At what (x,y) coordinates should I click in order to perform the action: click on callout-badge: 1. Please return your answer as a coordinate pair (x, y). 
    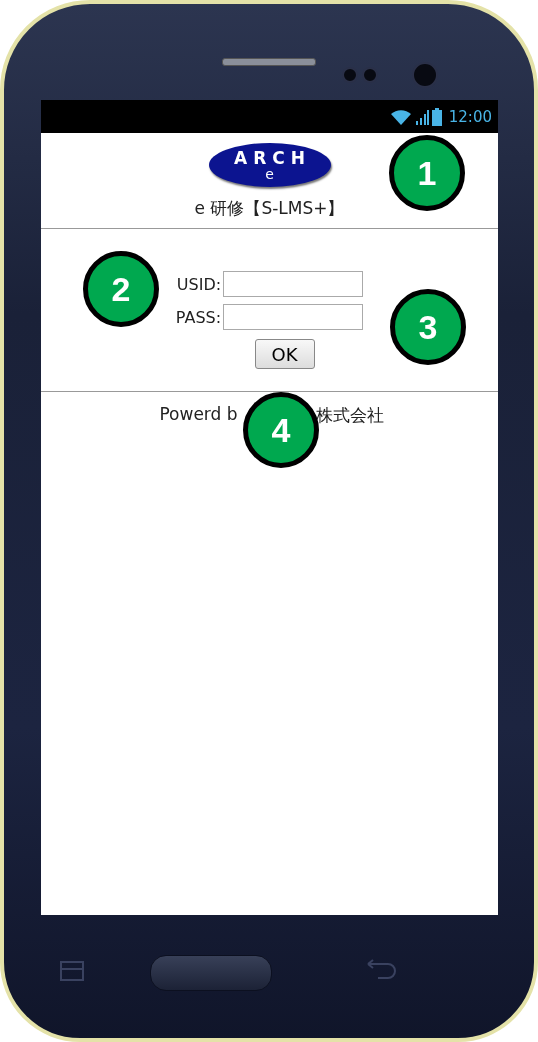
    Looking at the image, I should click on (427, 173).